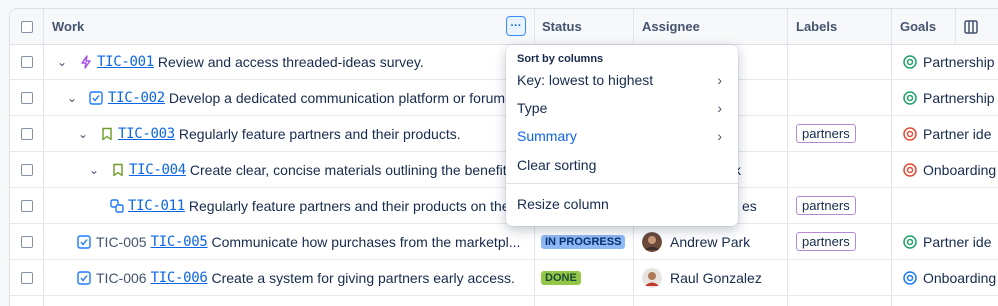 This screenshot has height=306, width=998. Describe the element at coordinates (179, 242) in the screenshot. I see `issue-key-link: TIC-005` at that location.